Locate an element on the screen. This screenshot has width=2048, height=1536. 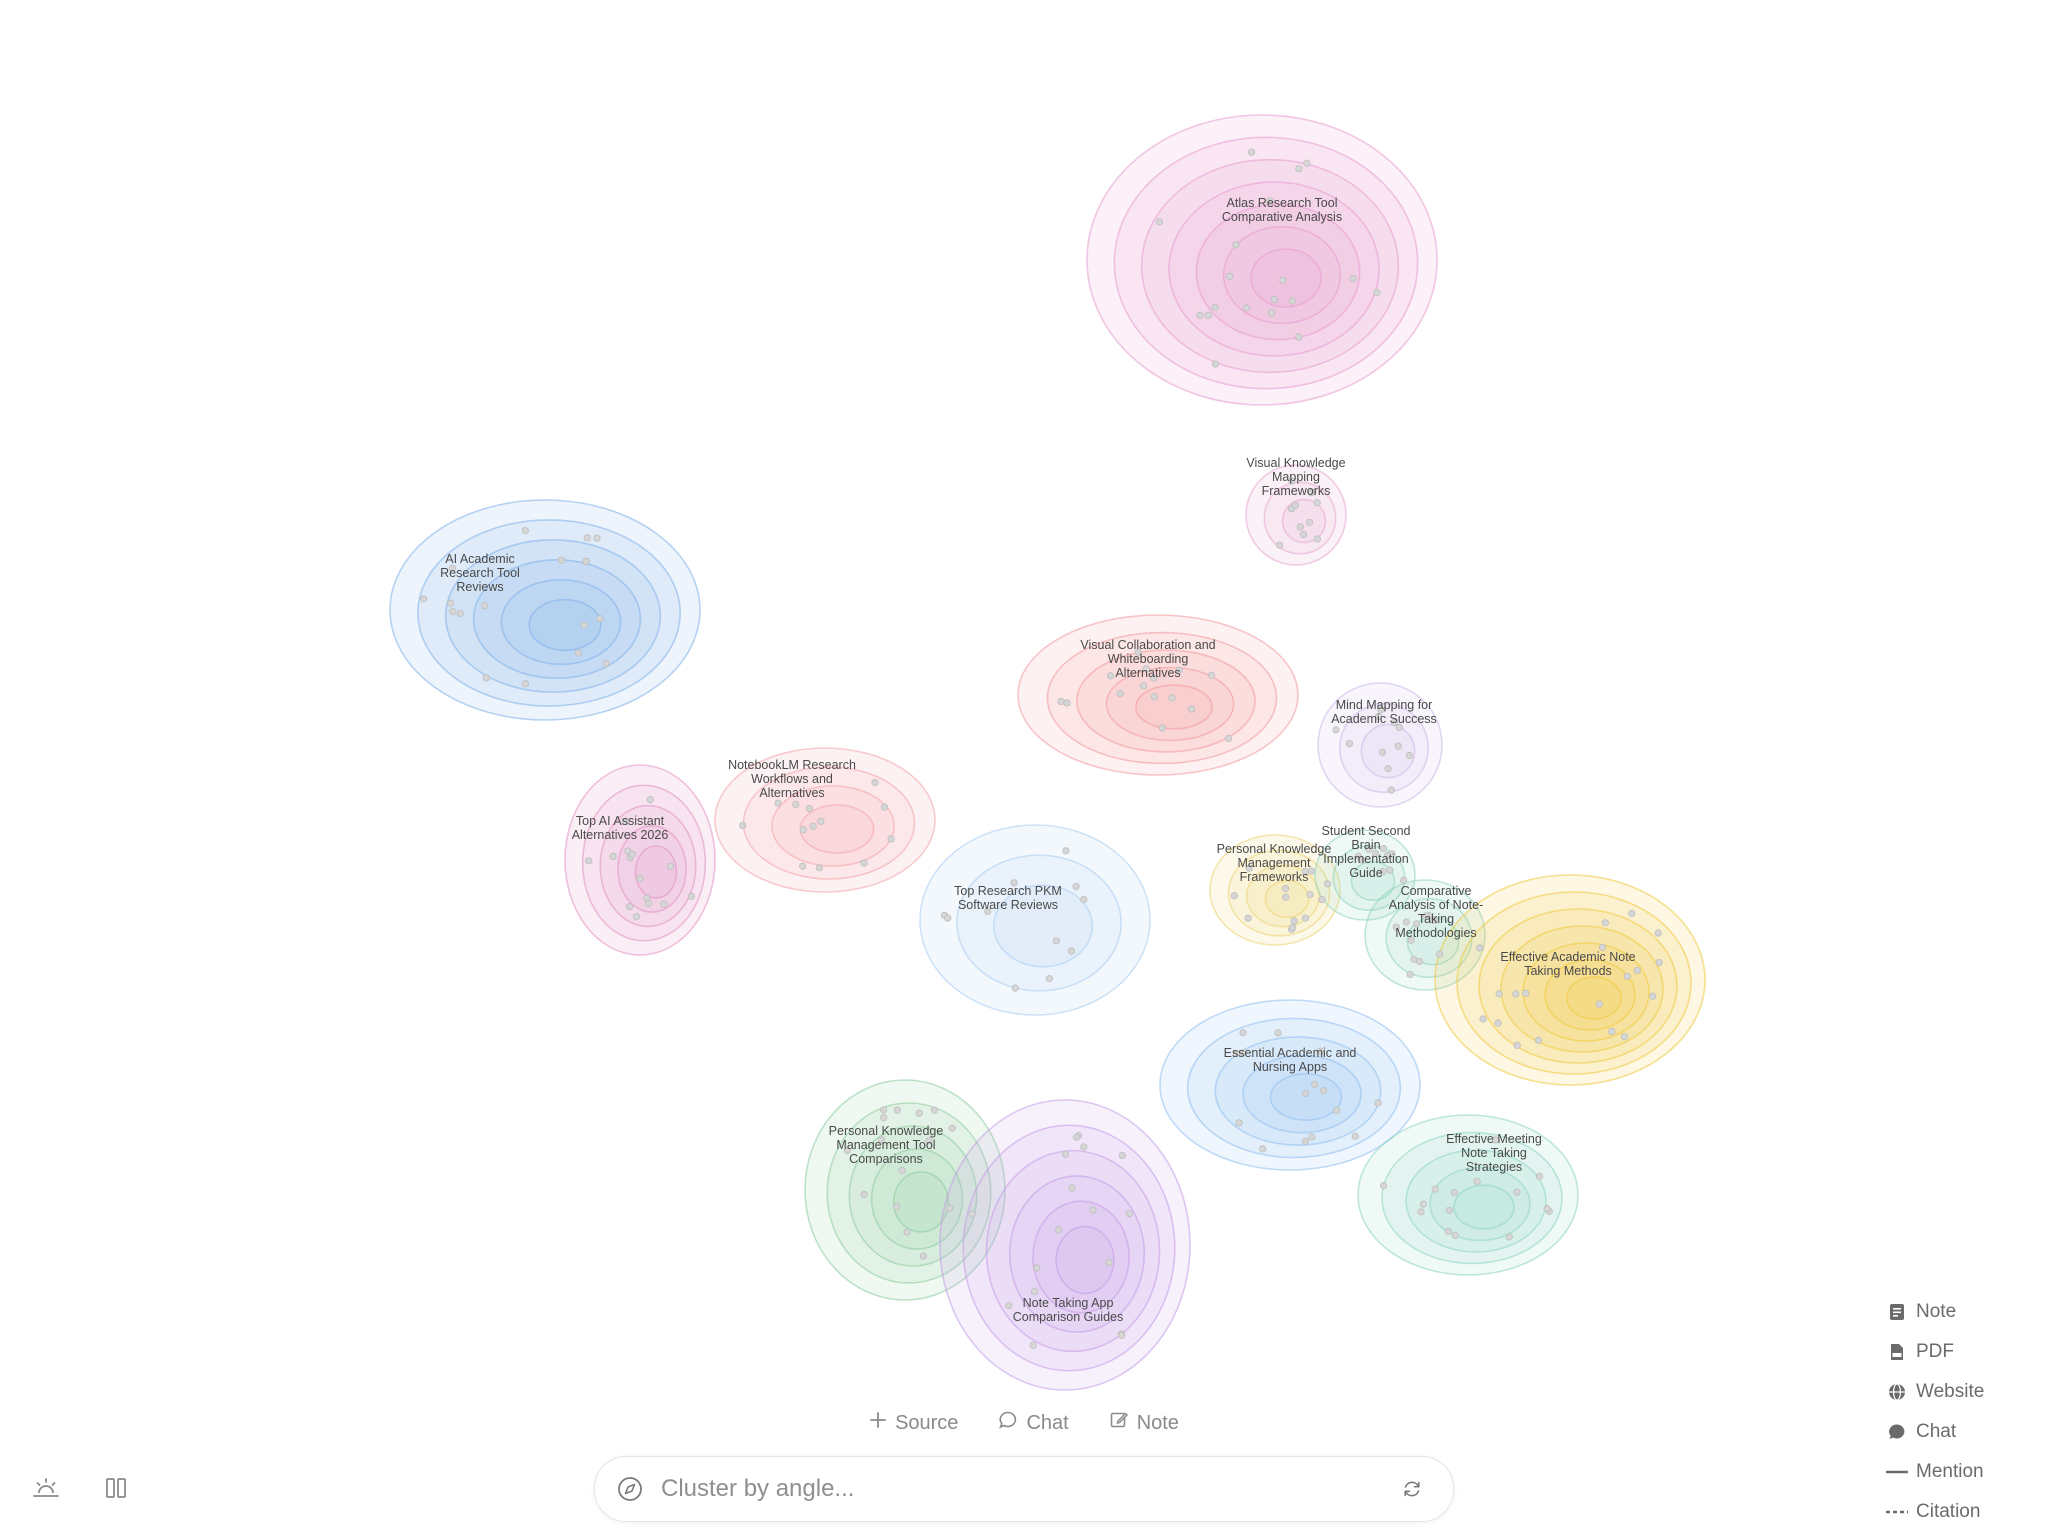
legend-item-note: Note is located at coordinates (1951, 1312).